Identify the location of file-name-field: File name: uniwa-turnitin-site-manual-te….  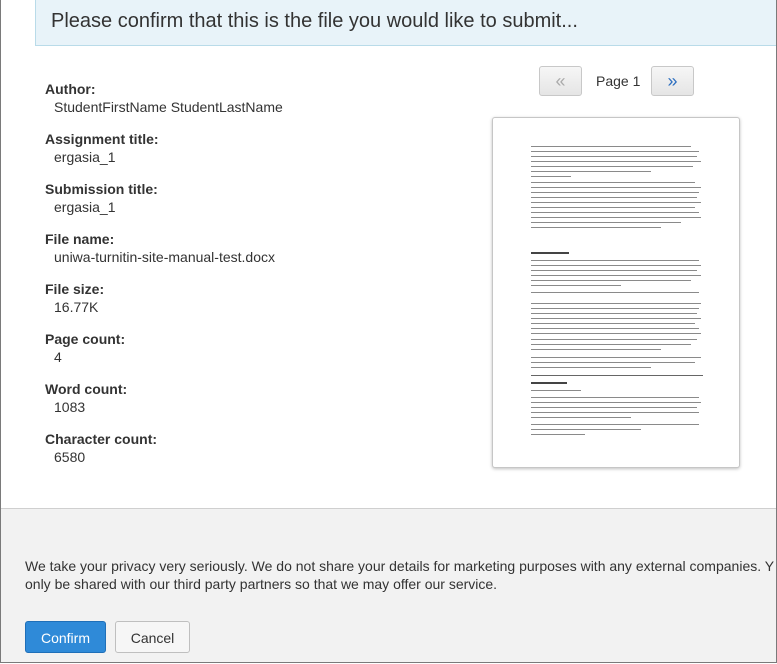
(255, 255).